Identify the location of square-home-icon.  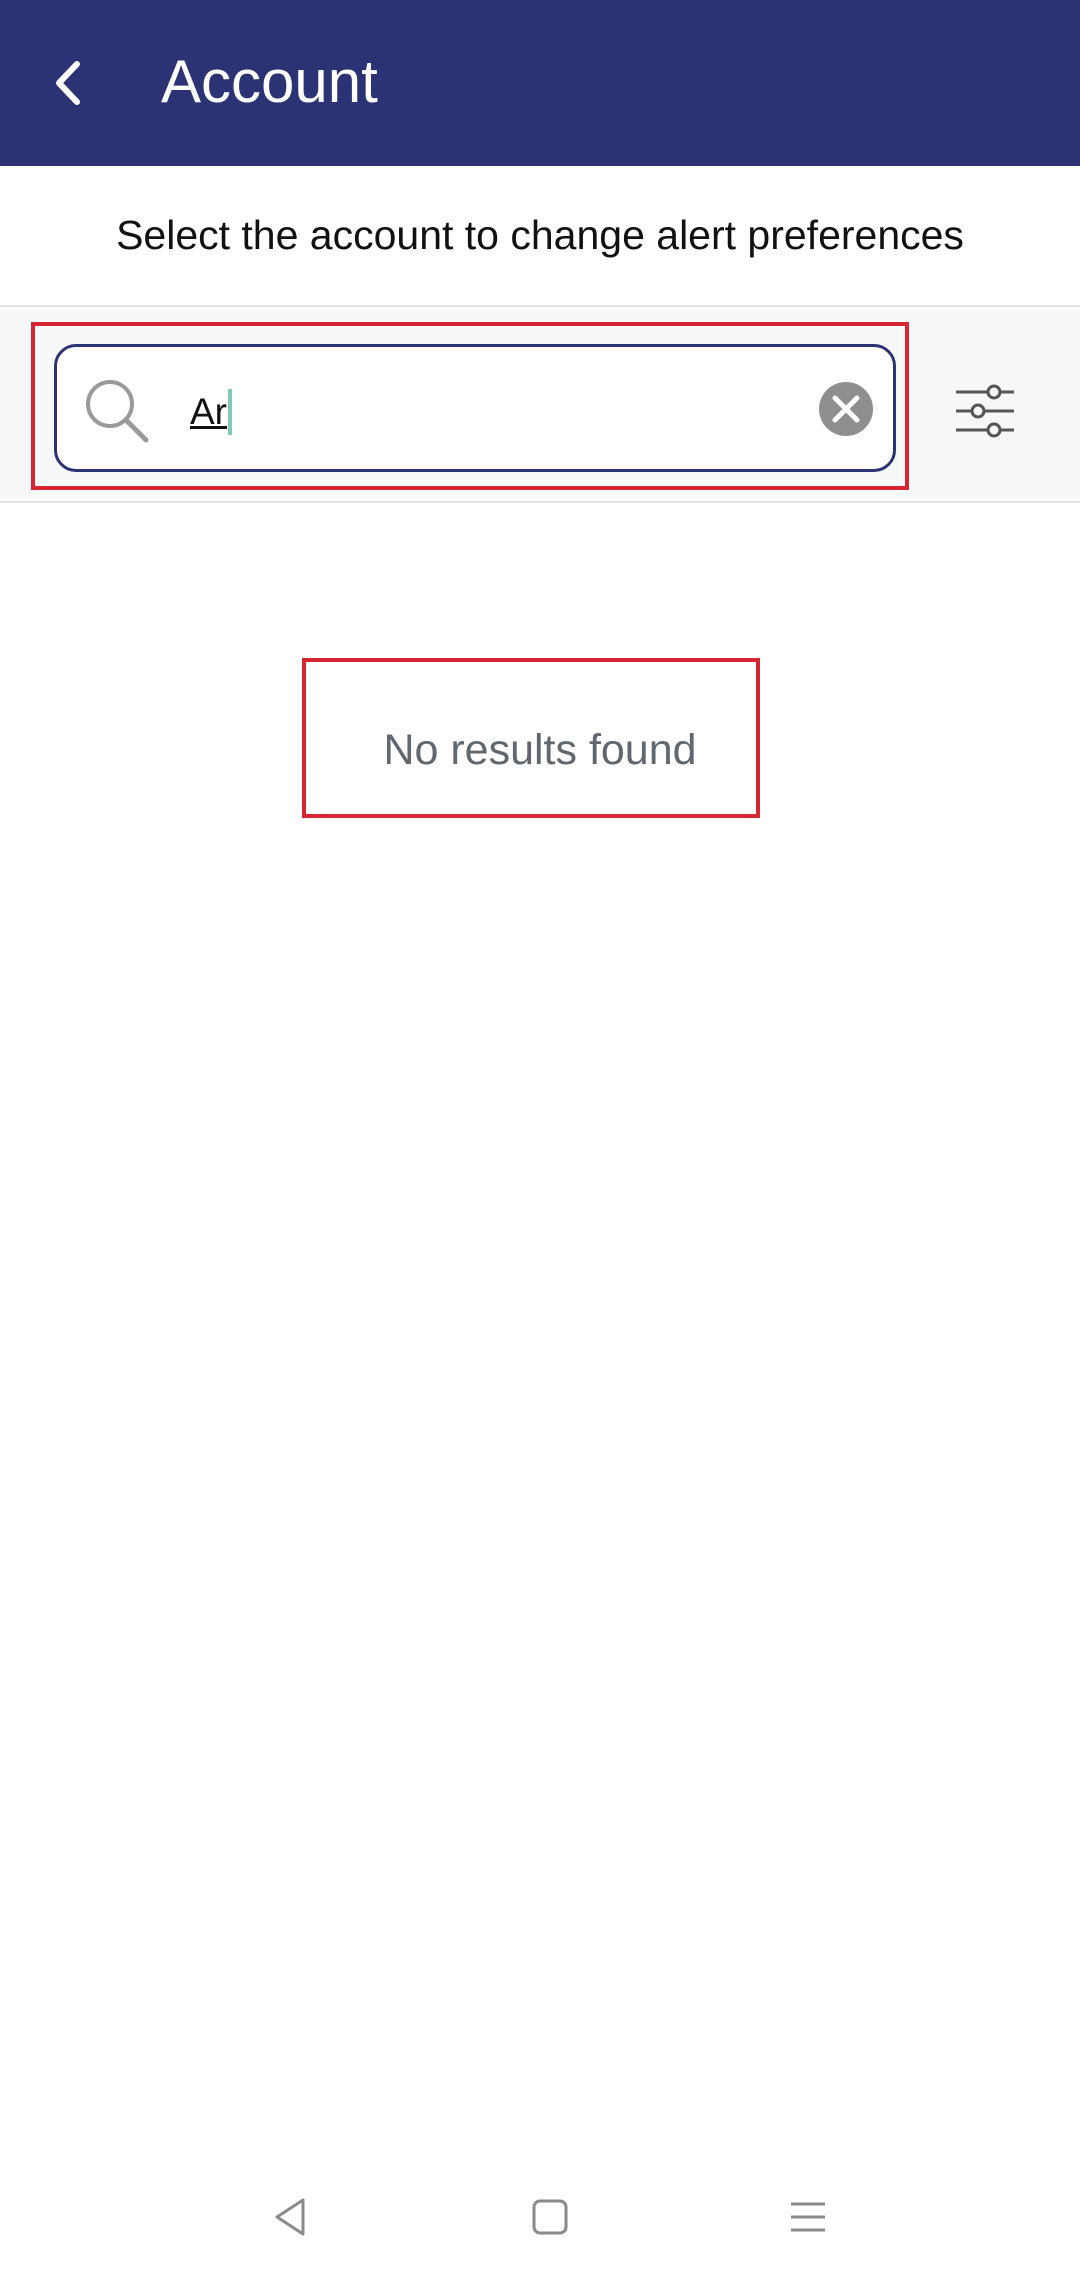
(550, 2217).